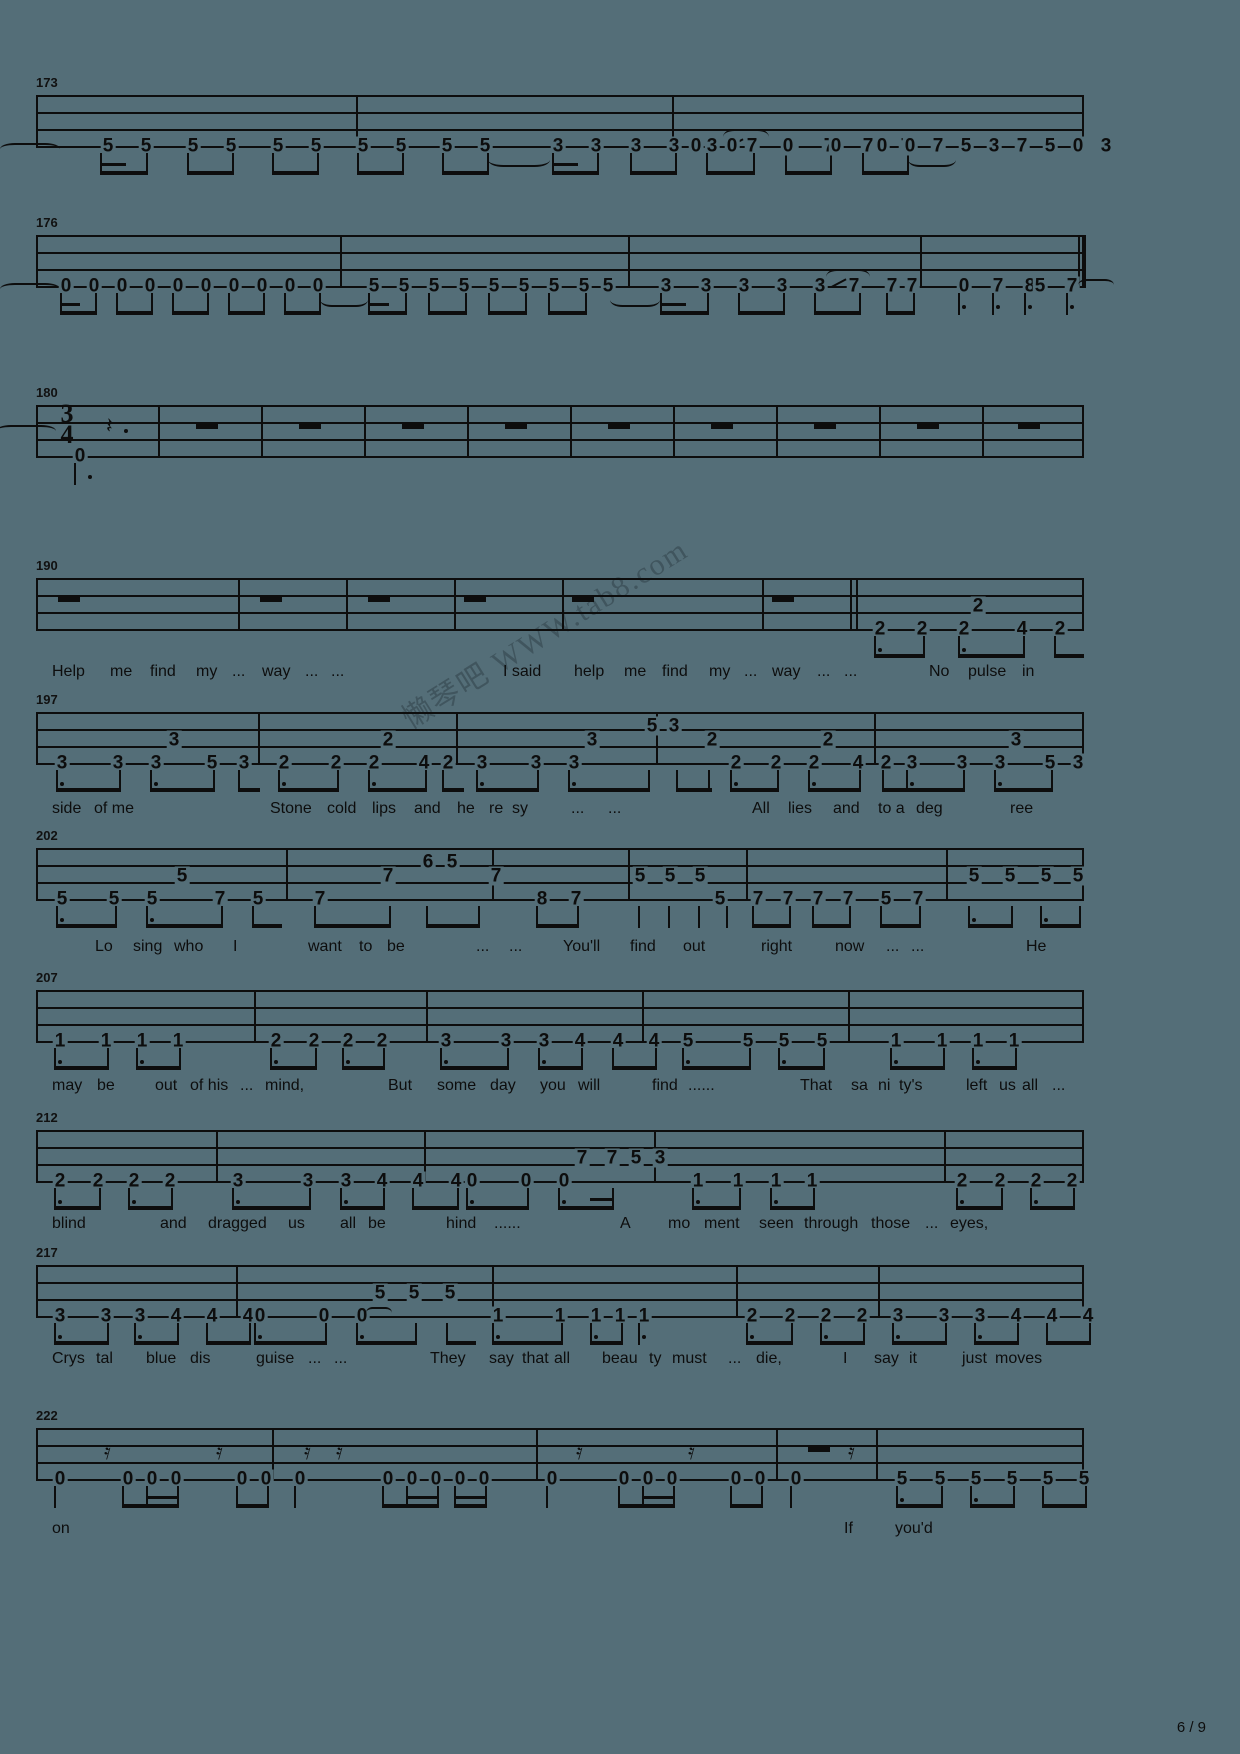  What do you see at coordinates (47, 835) in the screenshot?
I see `measure-number: 202` at bounding box center [47, 835].